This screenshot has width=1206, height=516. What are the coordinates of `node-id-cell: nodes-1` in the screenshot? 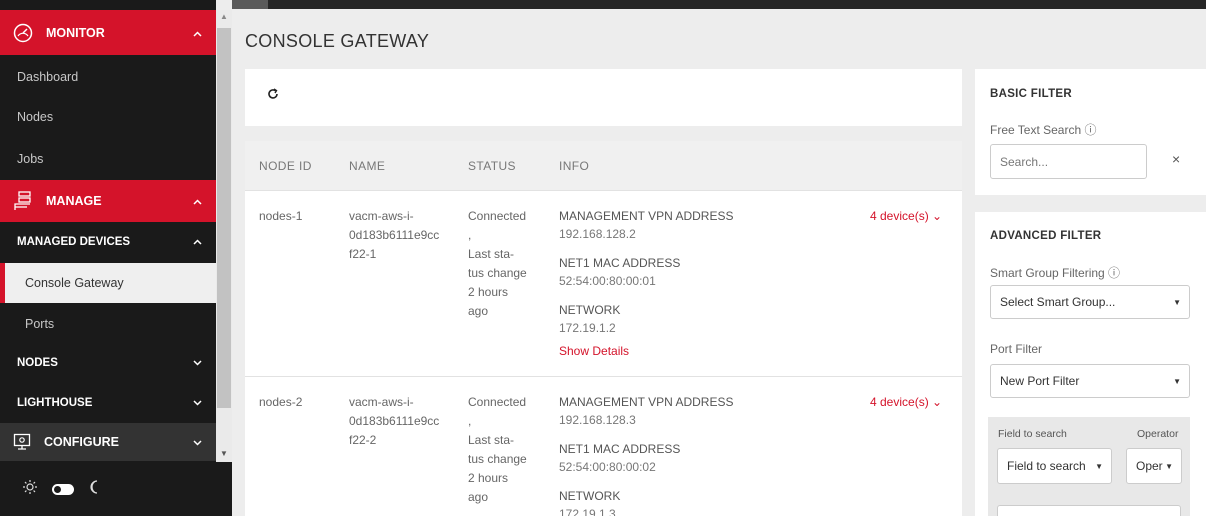 It's located at (281, 216).